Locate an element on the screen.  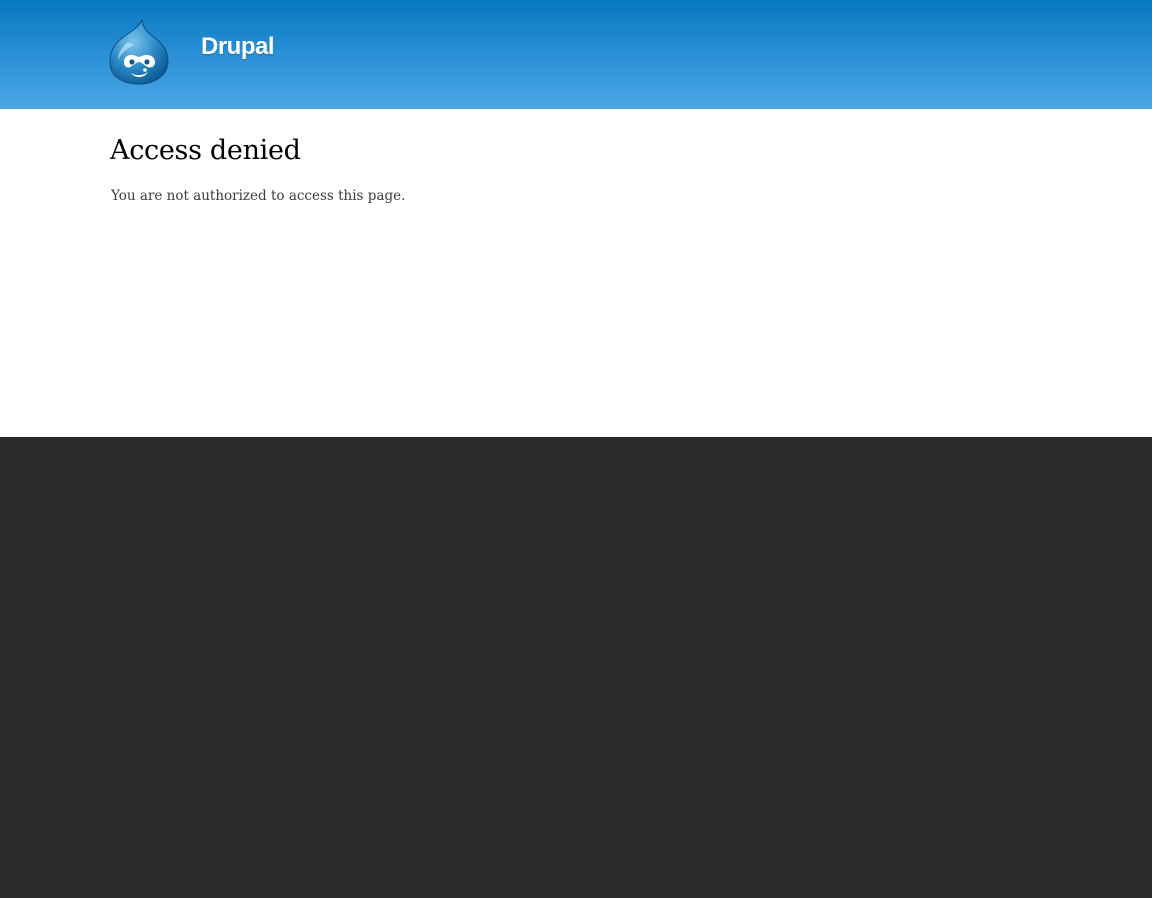
page-title: Access denied is located at coordinates (205, 150).